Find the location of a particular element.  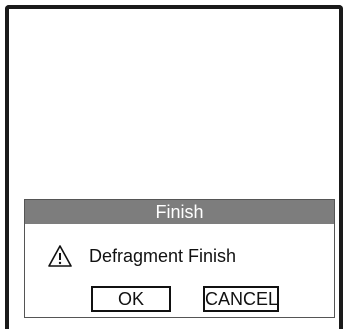

cancel-button: CANCEL is located at coordinates (241, 299).